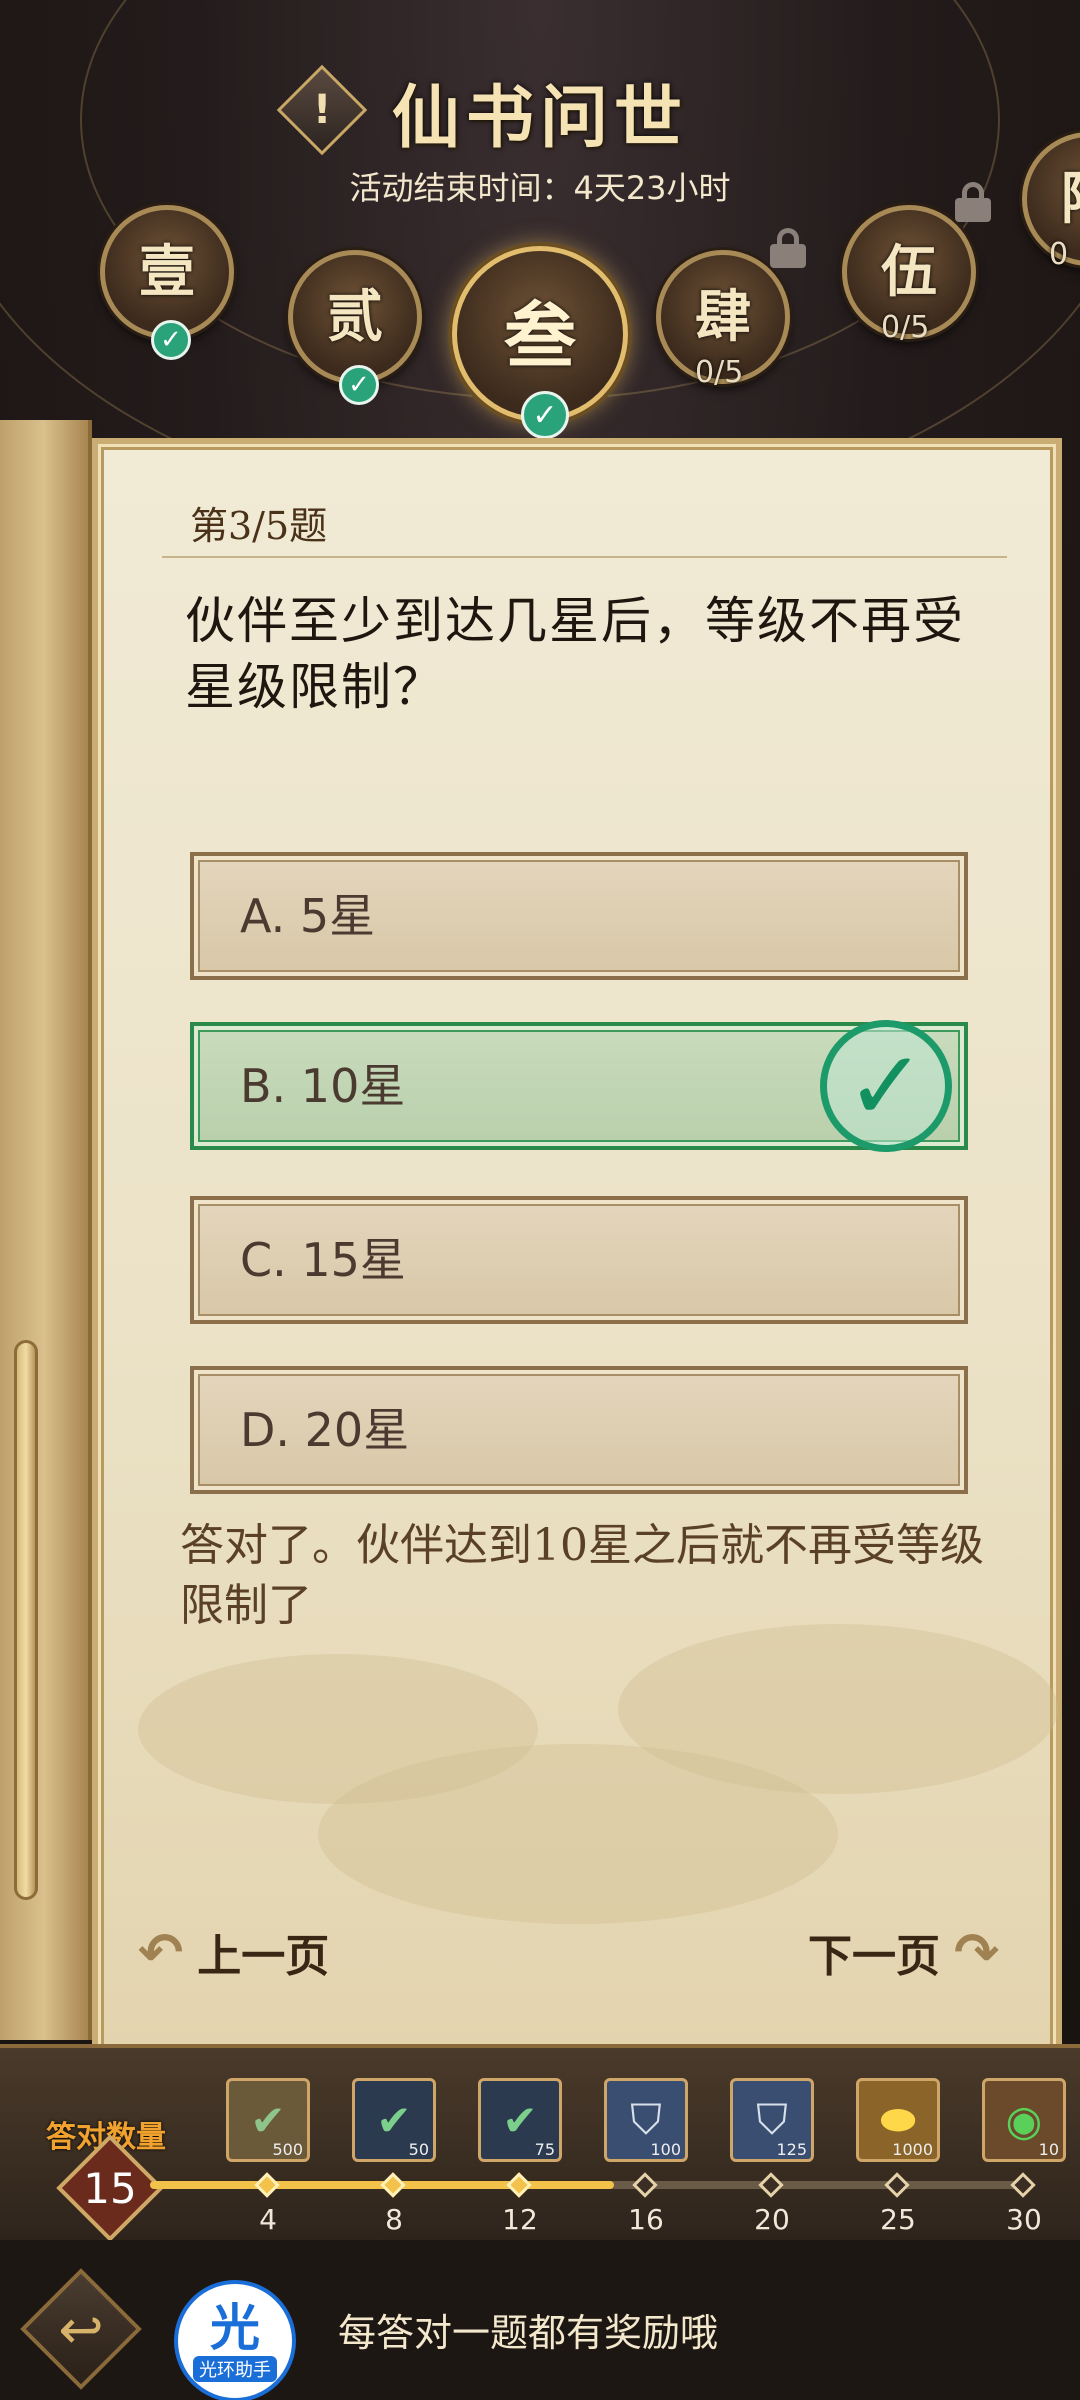  What do you see at coordinates (268, 2219) in the screenshot?
I see `milestone-label: 4` at bounding box center [268, 2219].